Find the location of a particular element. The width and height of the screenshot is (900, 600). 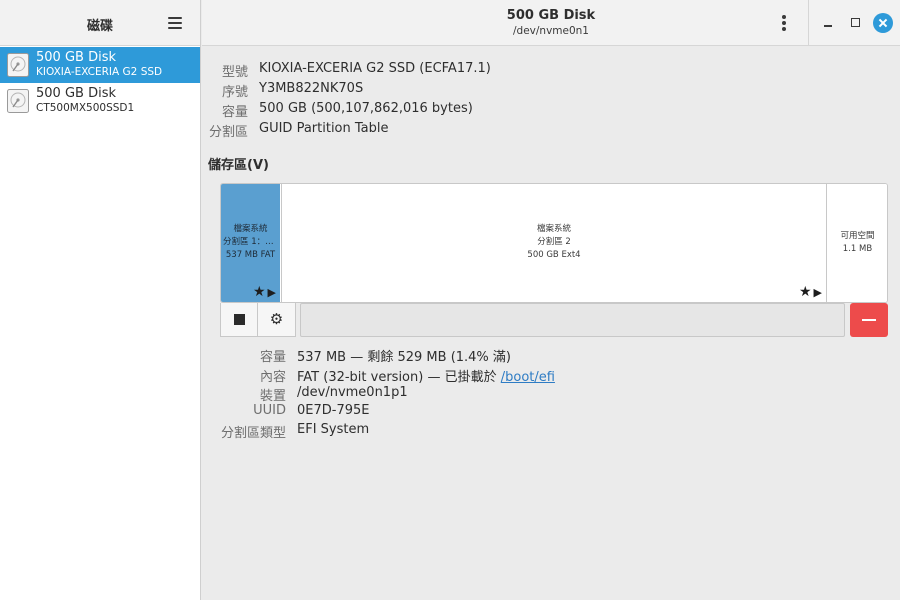

info-value: KIOXIA-EXCERIA G2 SSD (ECFA17.1) is located at coordinates (375, 68).